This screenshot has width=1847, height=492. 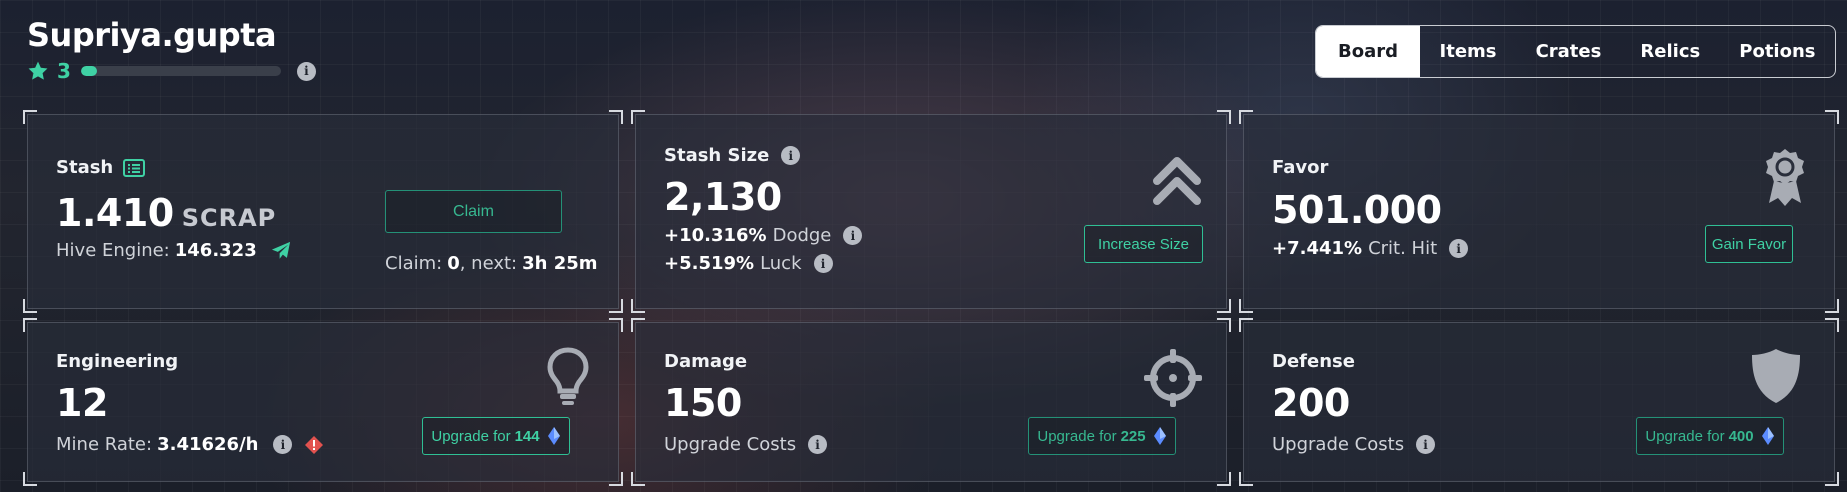 What do you see at coordinates (703, 403) in the screenshot?
I see `damage-value: 150` at bounding box center [703, 403].